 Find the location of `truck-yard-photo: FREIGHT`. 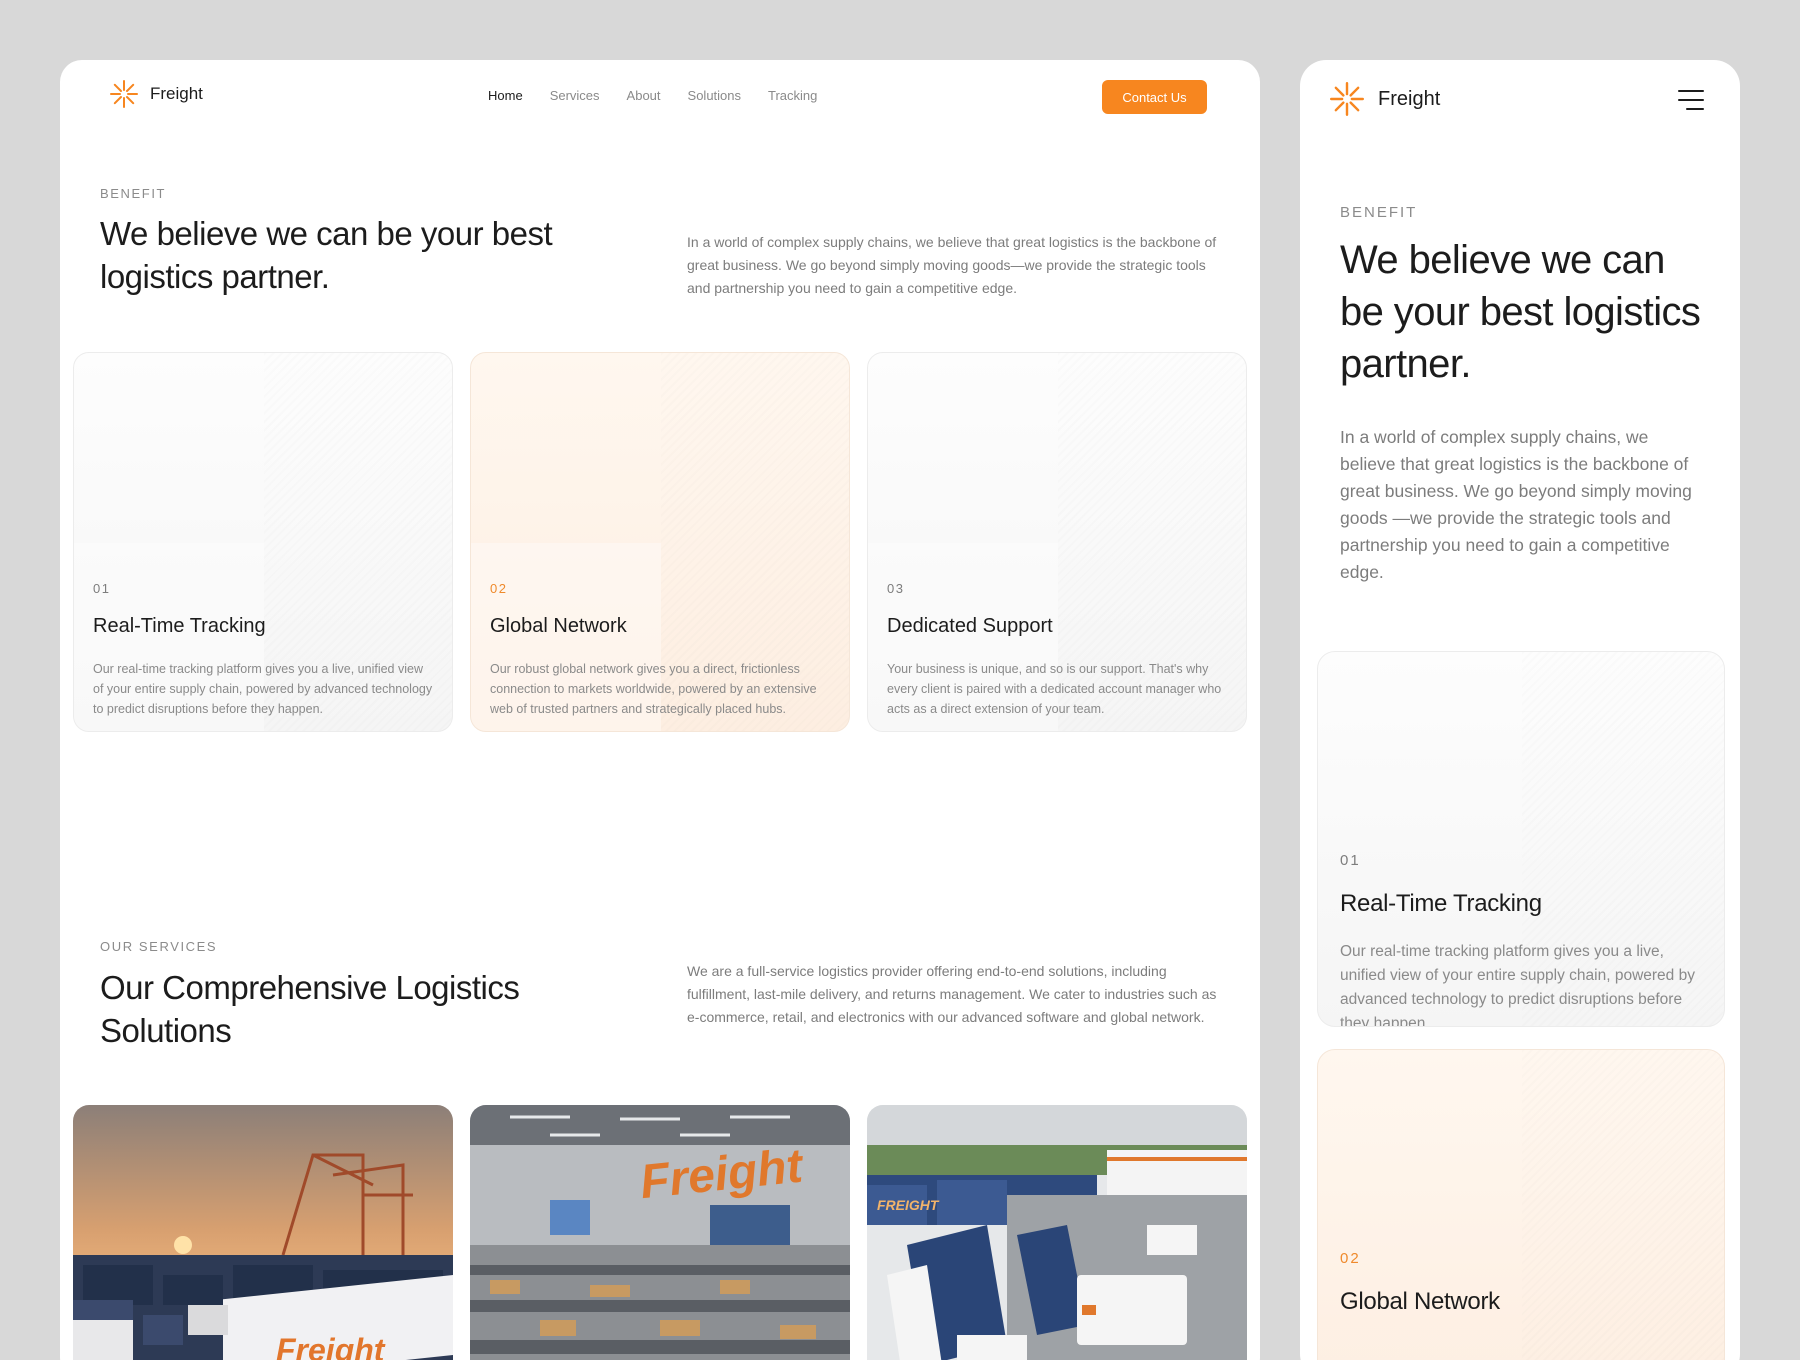

truck-yard-photo: FREIGHT is located at coordinates (1057, 1232).